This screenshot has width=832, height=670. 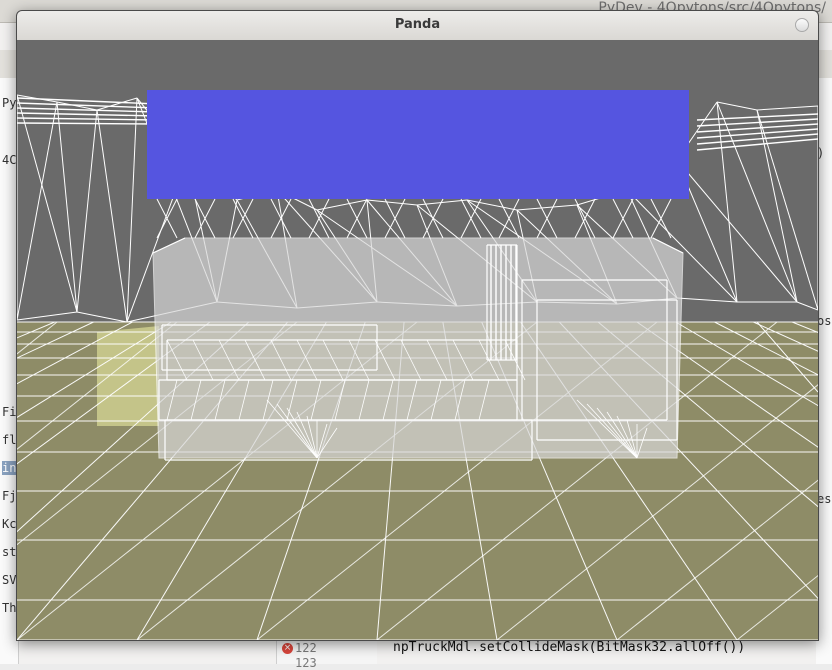 I want to click on explorer-item: Th, so click(x=9, y=608).